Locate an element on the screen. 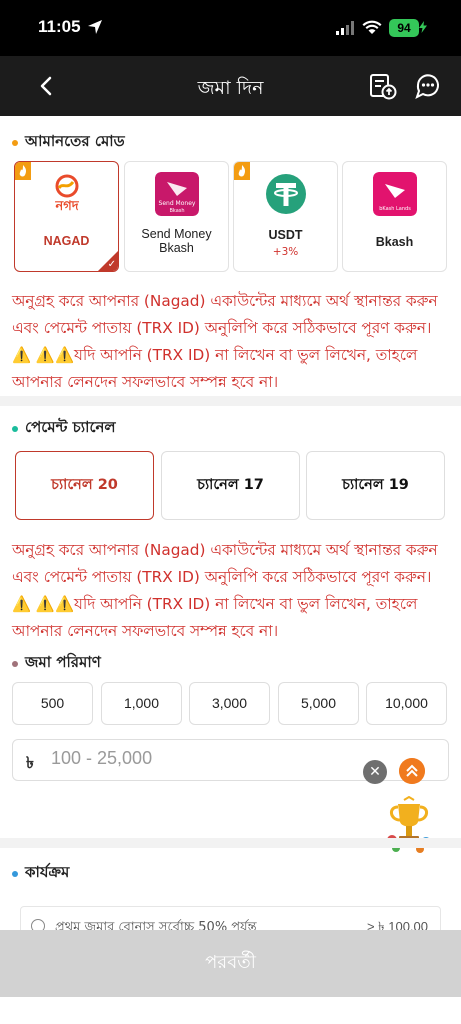  bottom-safe-area is located at coordinates (230, 1010).